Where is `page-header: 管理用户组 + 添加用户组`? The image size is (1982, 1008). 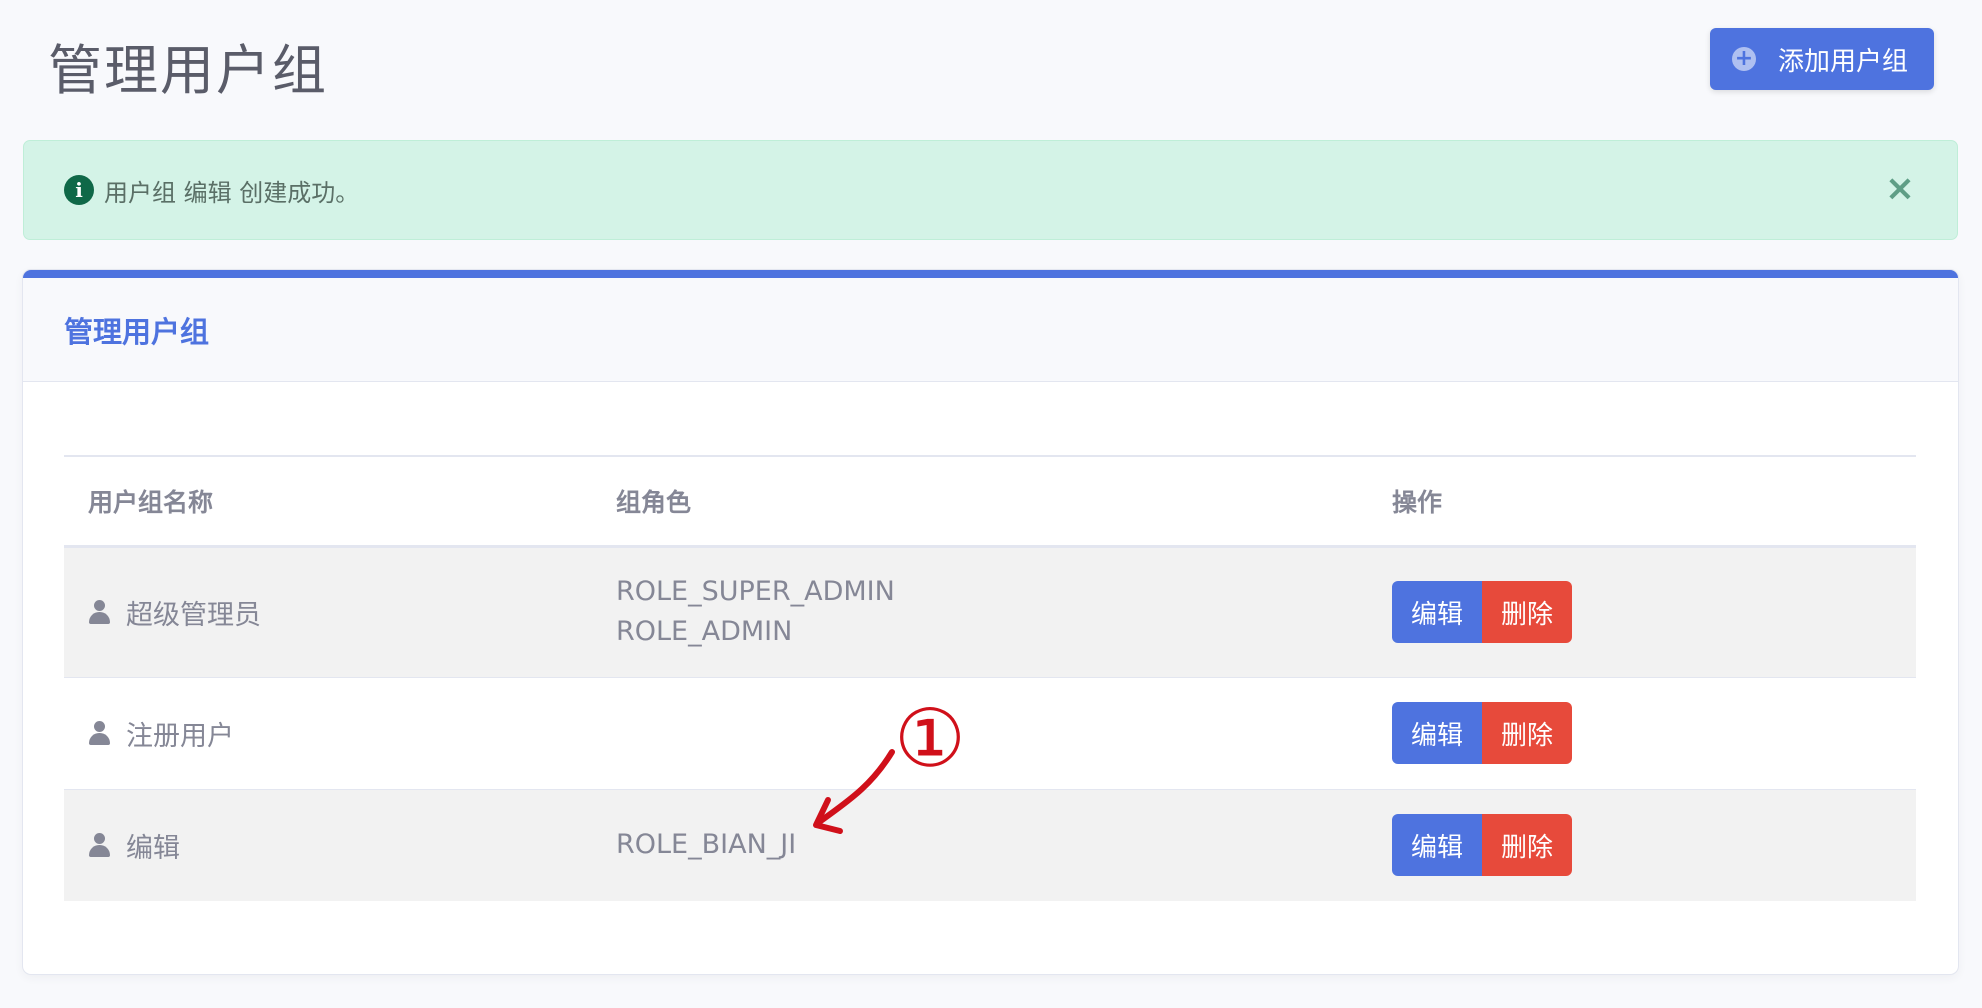
page-header: 管理用户组 + 添加用户组 is located at coordinates (991, 65).